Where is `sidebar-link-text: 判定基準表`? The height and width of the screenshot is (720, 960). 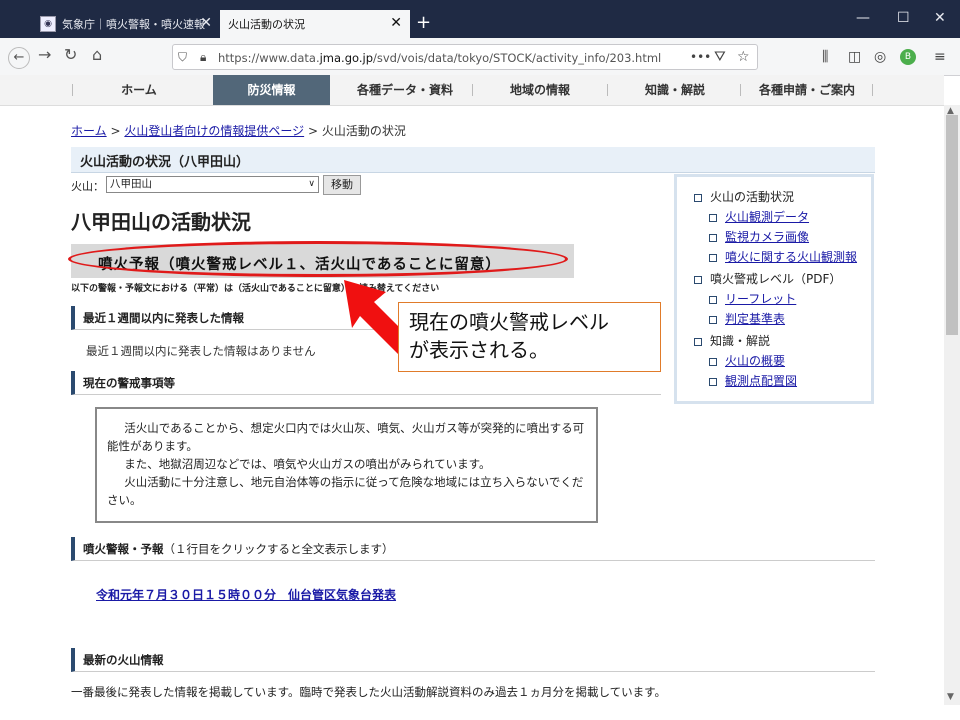 sidebar-link-text: 判定基準表 is located at coordinates (755, 319).